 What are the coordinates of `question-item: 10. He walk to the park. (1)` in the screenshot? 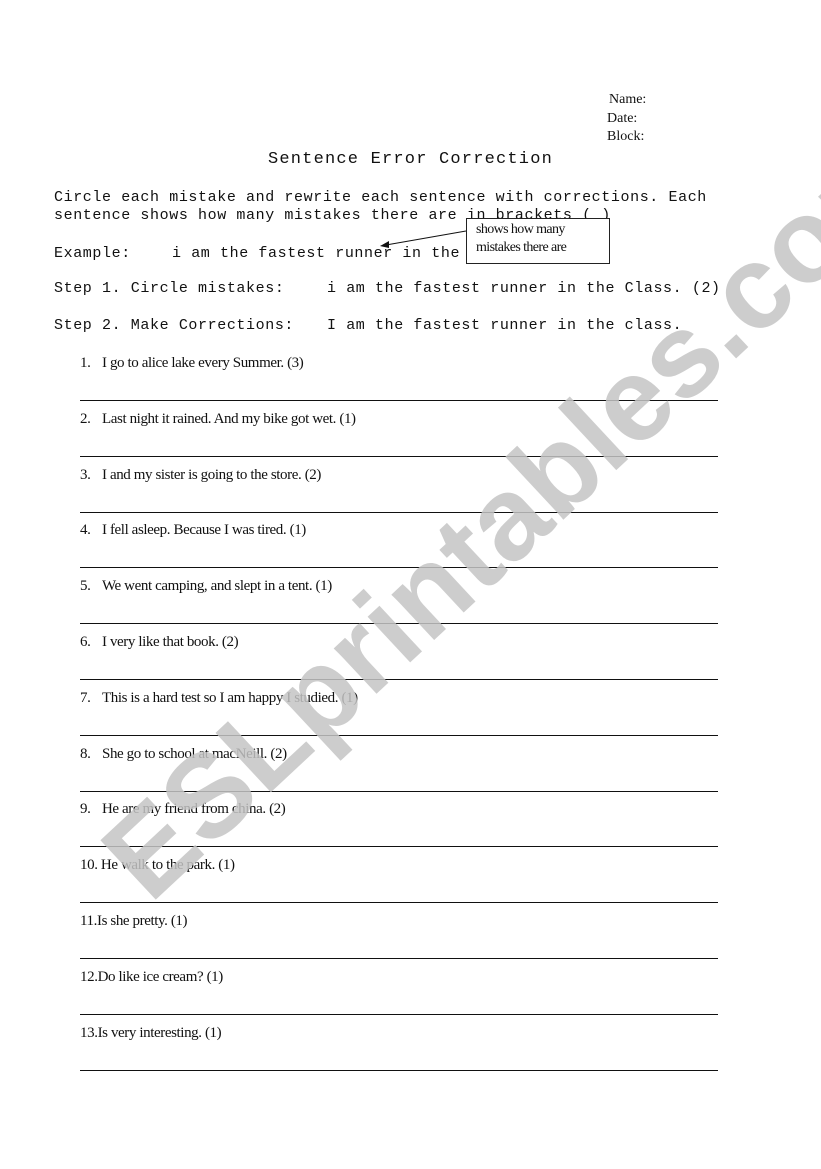 It's located at (157, 865).